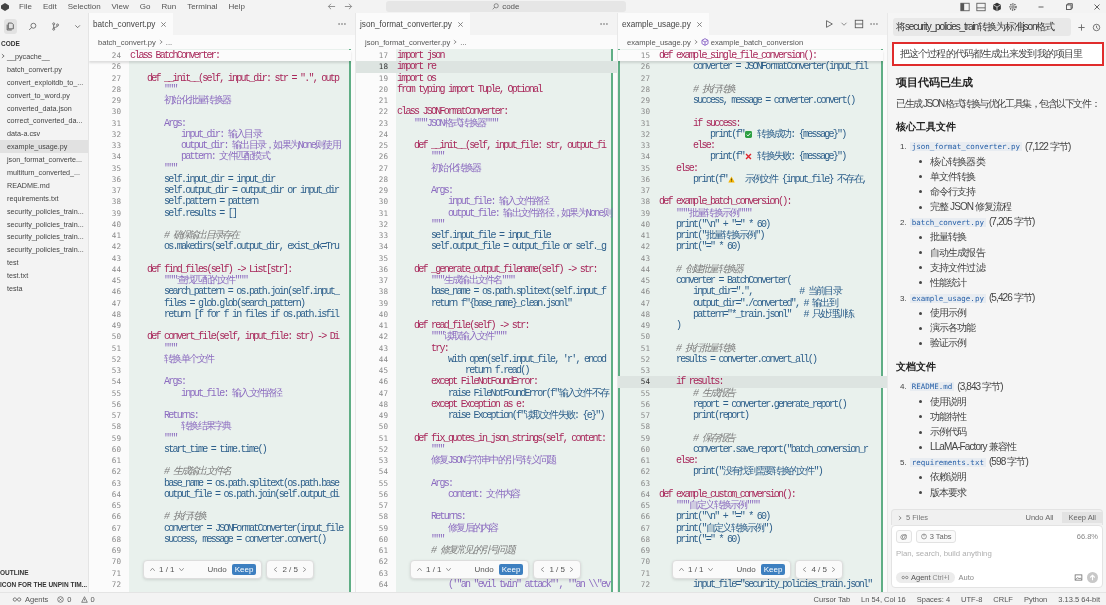 This screenshot has width=1106, height=605. Describe the element at coordinates (1008, 462) in the screenshot. I see `file-size: (598 字节)` at that location.